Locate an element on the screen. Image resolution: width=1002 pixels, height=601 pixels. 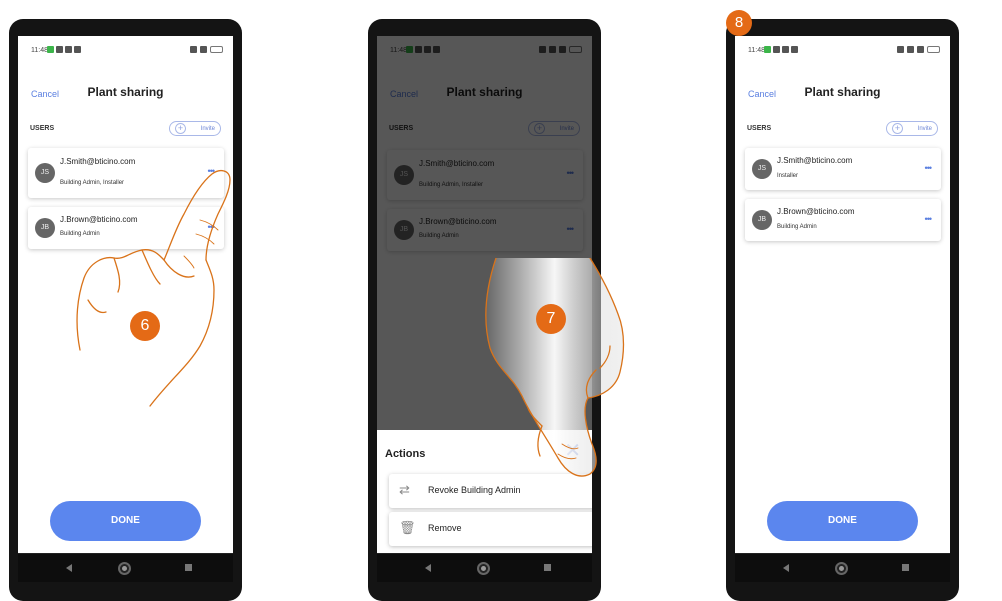
step-number-badge: 8 is located at coordinates (739, 23).